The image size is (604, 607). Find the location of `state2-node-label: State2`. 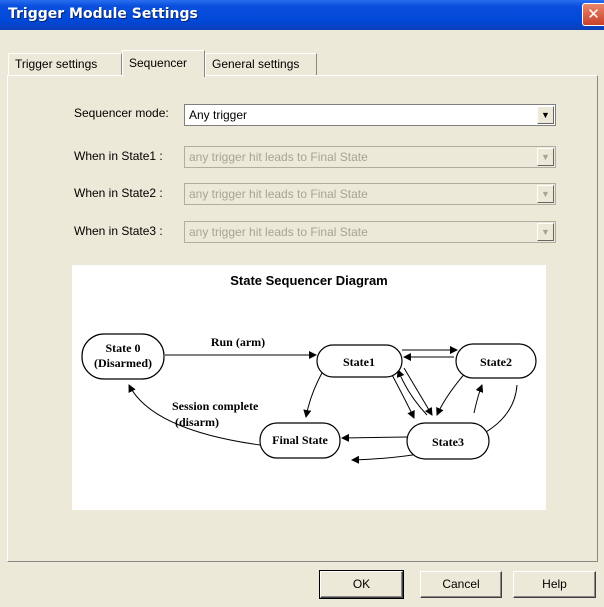

state2-node-label: State2 is located at coordinates (496, 362).